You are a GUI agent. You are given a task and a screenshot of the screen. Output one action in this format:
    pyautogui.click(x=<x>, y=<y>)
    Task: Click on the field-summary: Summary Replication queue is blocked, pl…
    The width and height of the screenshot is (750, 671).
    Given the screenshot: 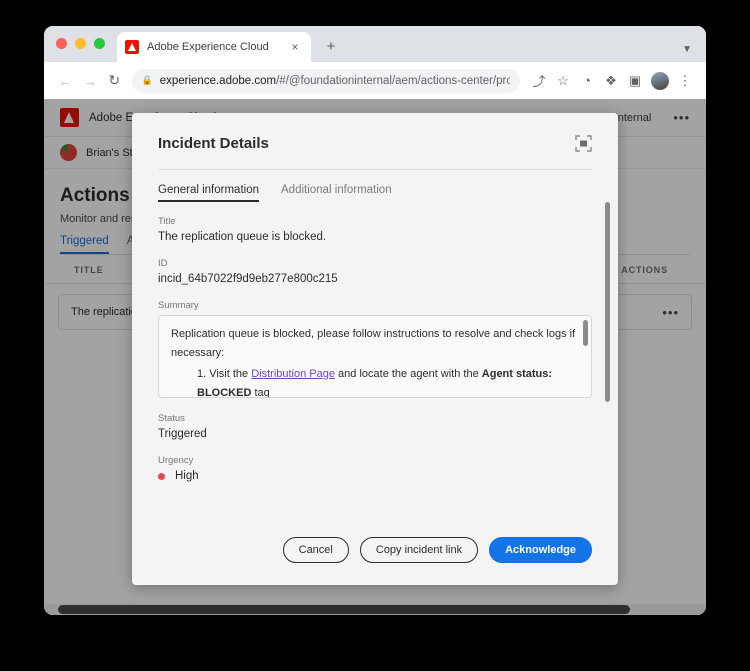 What is the action you would take?
    pyautogui.click(x=375, y=349)
    